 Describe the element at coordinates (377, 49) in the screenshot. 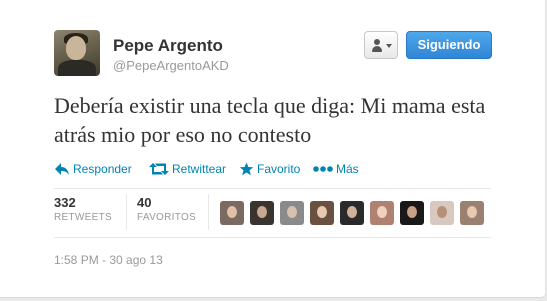

I see `person-icon-body` at that location.